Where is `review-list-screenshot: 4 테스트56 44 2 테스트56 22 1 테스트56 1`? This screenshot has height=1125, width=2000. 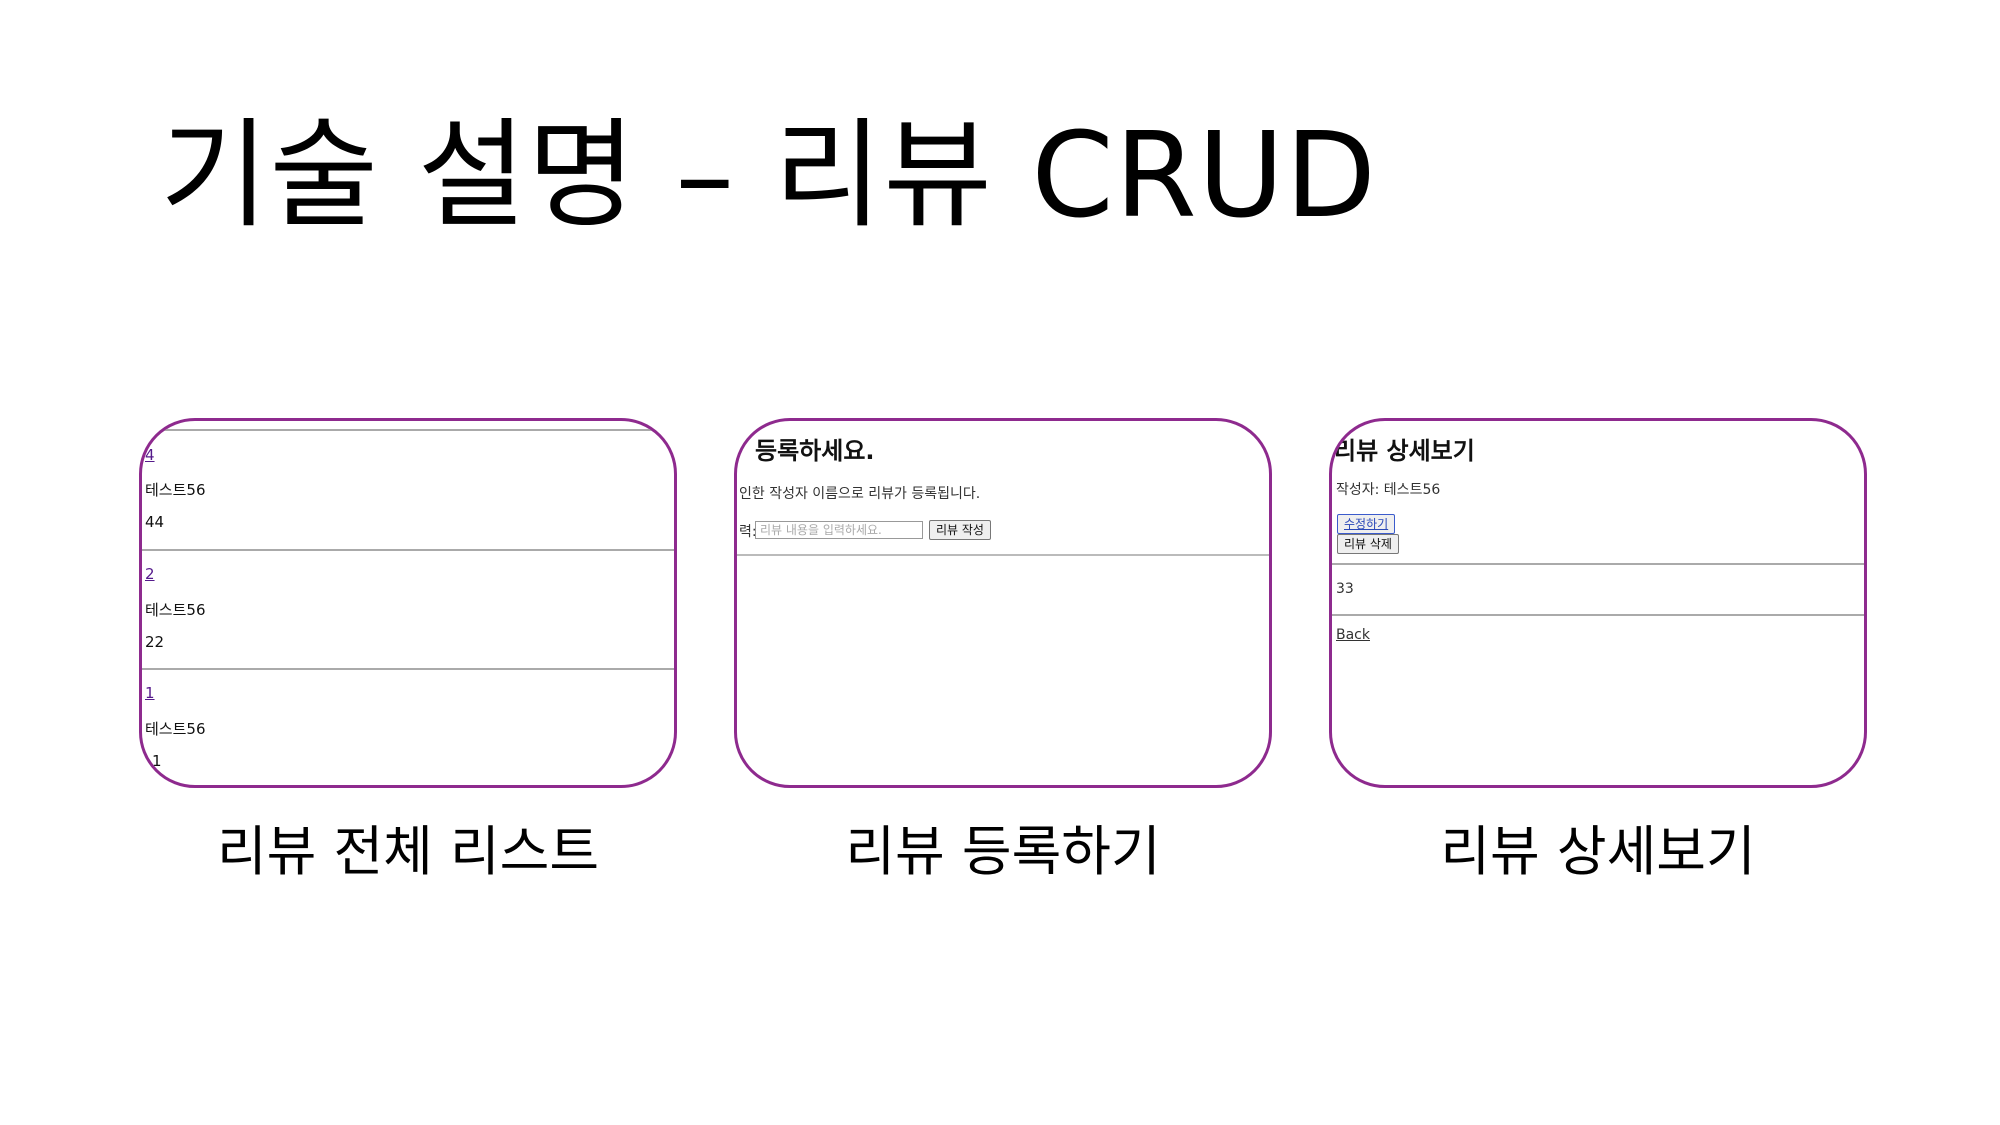
review-list-screenshot: 4 테스트56 44 2 테스트56 22 1 테스트56 1 is located at coordinates (408, 603).